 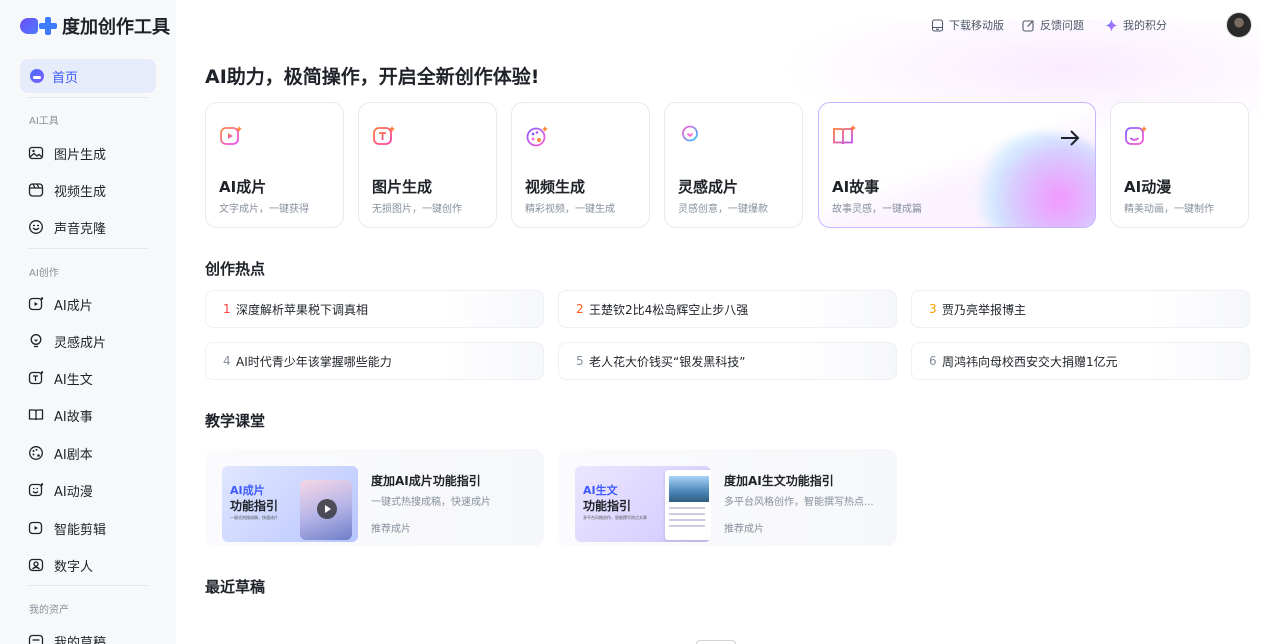 I want to click on edit-icon, so click(x=1028, y=25).